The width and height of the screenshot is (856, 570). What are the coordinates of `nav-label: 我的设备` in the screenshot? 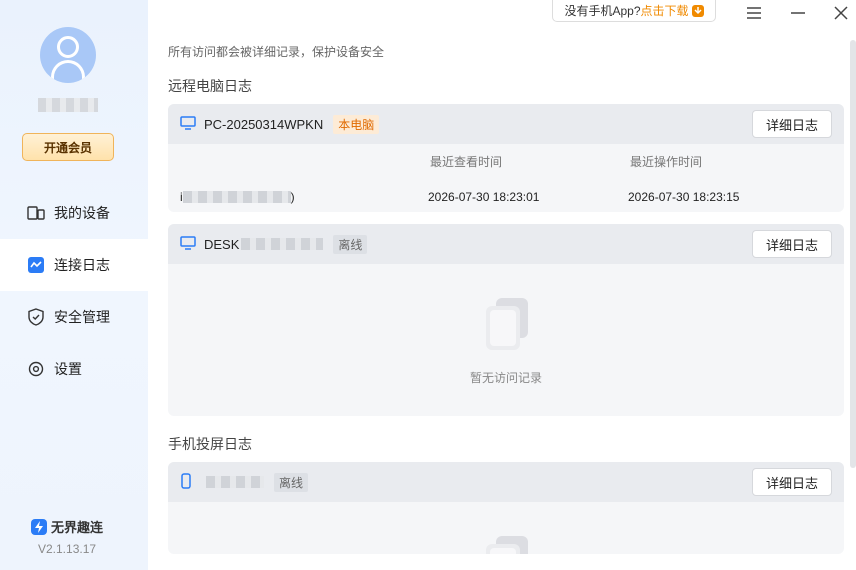 It's located at (82, 213).